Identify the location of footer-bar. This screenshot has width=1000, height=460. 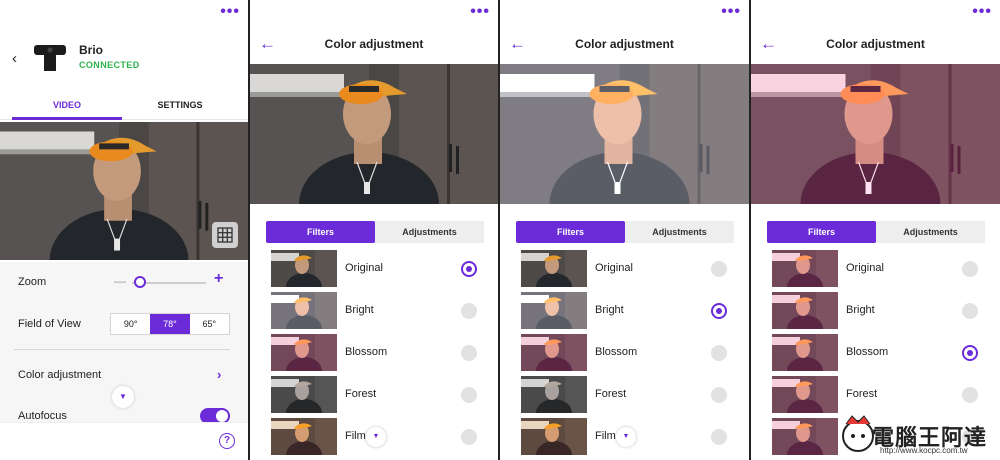
(124, 441).